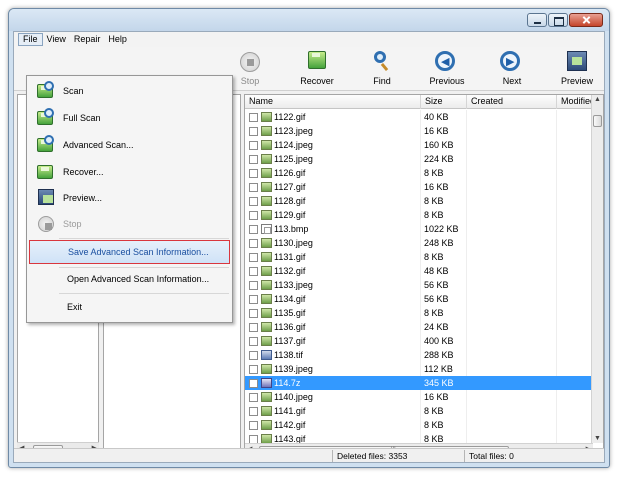  Describe the element at coordinates (117, 39) in the screenshot. I see `menu-help: Help` at that location.